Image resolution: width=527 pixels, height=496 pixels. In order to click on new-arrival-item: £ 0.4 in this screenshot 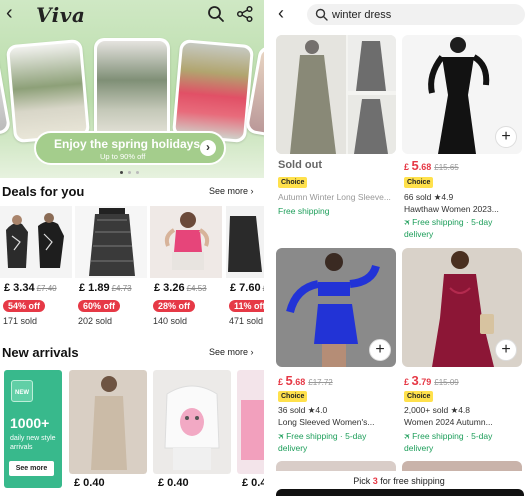, I will do `click(250, 429)`.